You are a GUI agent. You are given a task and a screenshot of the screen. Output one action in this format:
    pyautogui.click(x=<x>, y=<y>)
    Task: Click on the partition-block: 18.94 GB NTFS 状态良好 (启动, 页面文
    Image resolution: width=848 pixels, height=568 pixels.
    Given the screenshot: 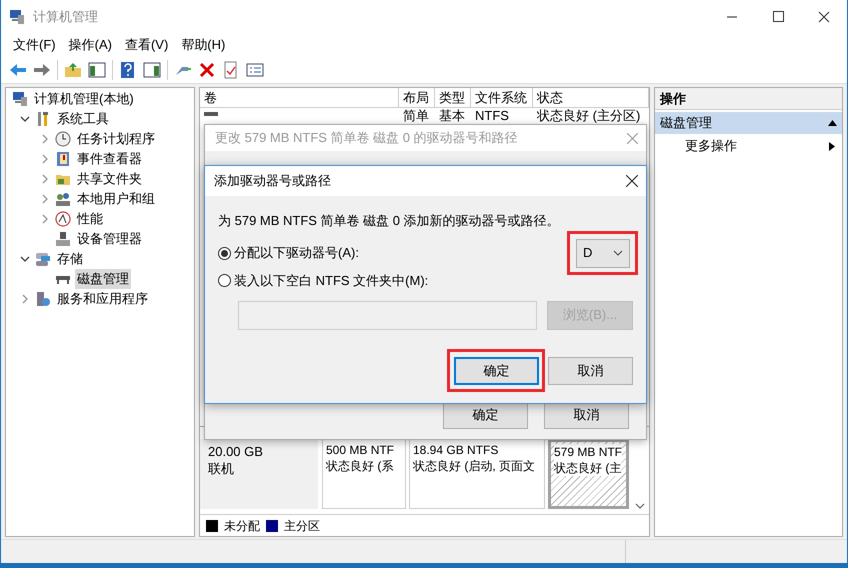 What is the action you would take?
    pyautogui.click(x=477, y=474)
    